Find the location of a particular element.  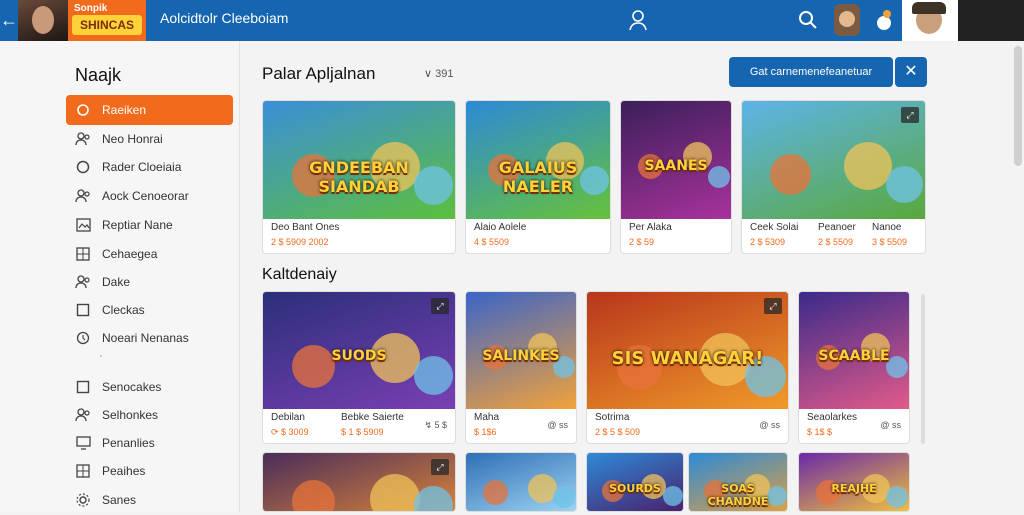

game-artwork: SOURDS is located at coordinates (635, 482).